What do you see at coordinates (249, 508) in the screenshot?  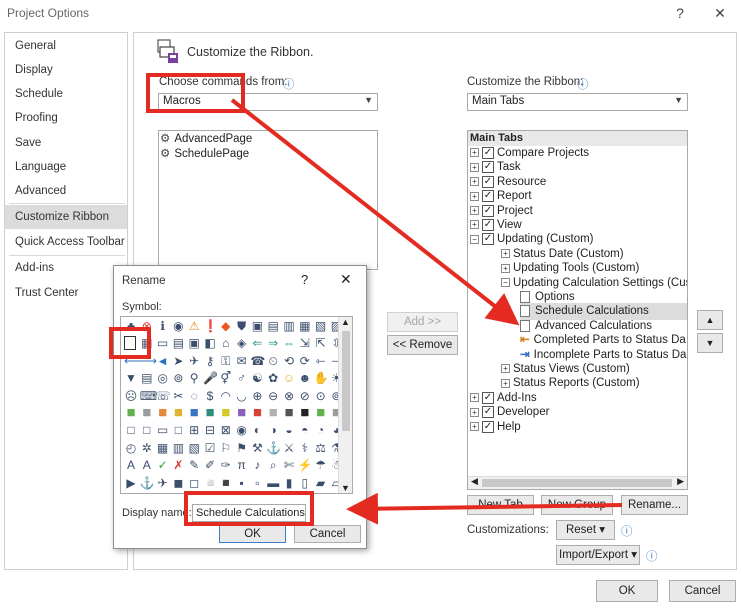 I see `annotation-box-display-name` at bounding box center [249, 508].